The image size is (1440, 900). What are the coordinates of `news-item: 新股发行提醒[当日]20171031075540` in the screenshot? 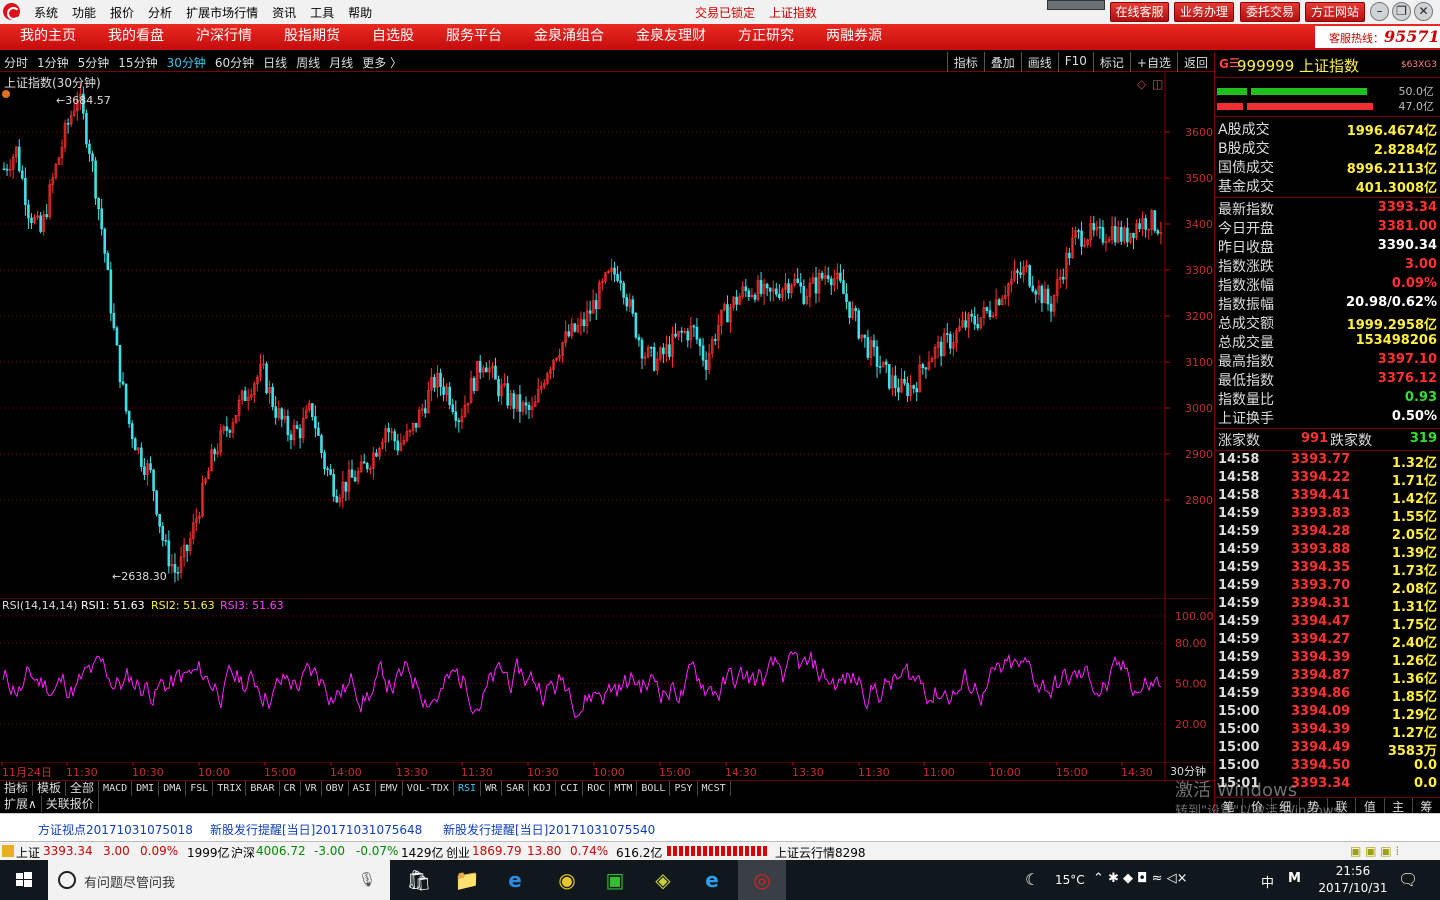 It's located at (549, 829).